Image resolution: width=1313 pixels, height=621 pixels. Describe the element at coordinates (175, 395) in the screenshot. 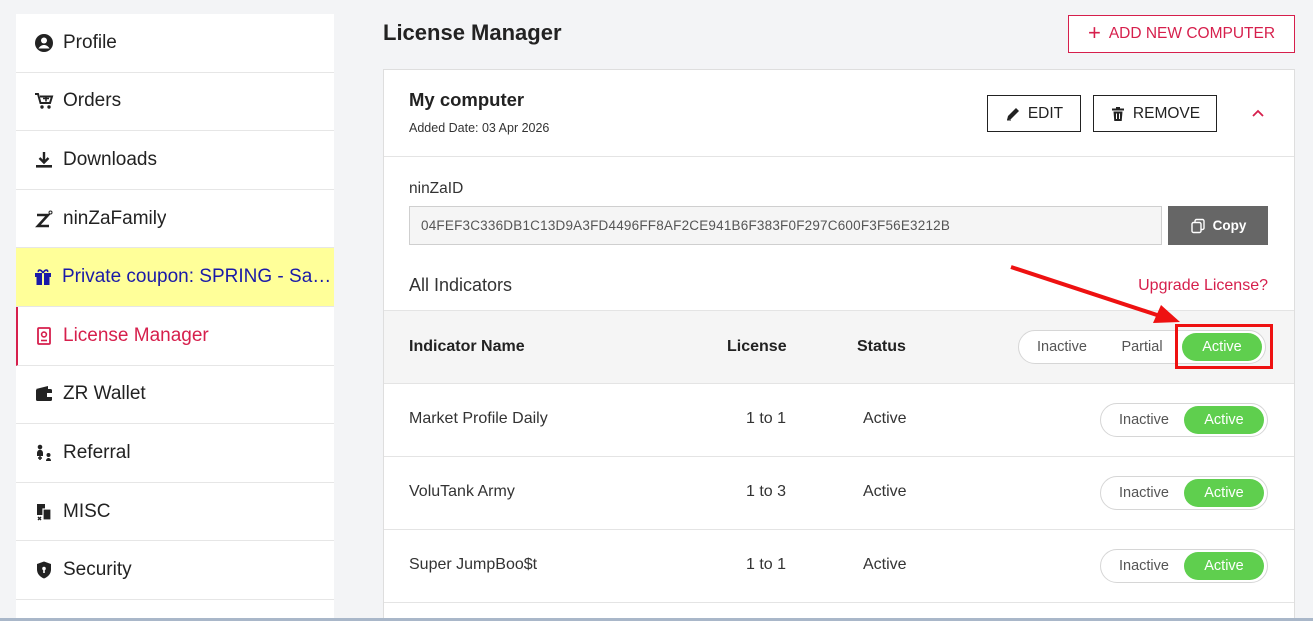

I see `sidebar-item-zr-wallet: ZR Wallet` at that location.